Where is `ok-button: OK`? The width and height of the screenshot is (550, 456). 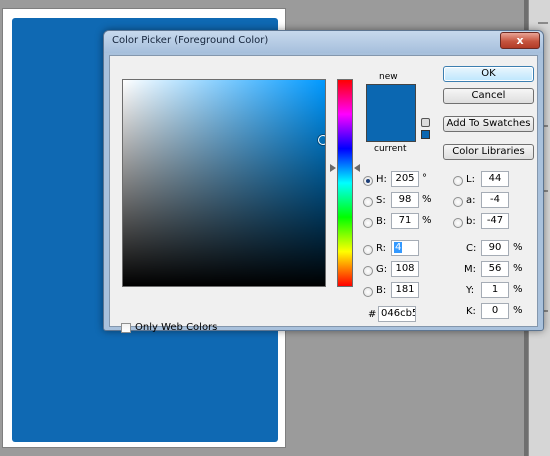 ok-button: OK is located at coordinates (488, 74).